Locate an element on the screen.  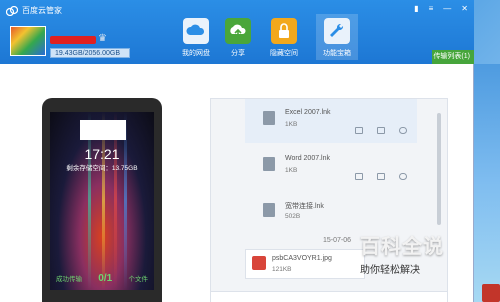
phone-screen: 17:21 剩余存储空间：13.75GB 成功传输 0/1 个文件 is located at coordinates (102, 201).